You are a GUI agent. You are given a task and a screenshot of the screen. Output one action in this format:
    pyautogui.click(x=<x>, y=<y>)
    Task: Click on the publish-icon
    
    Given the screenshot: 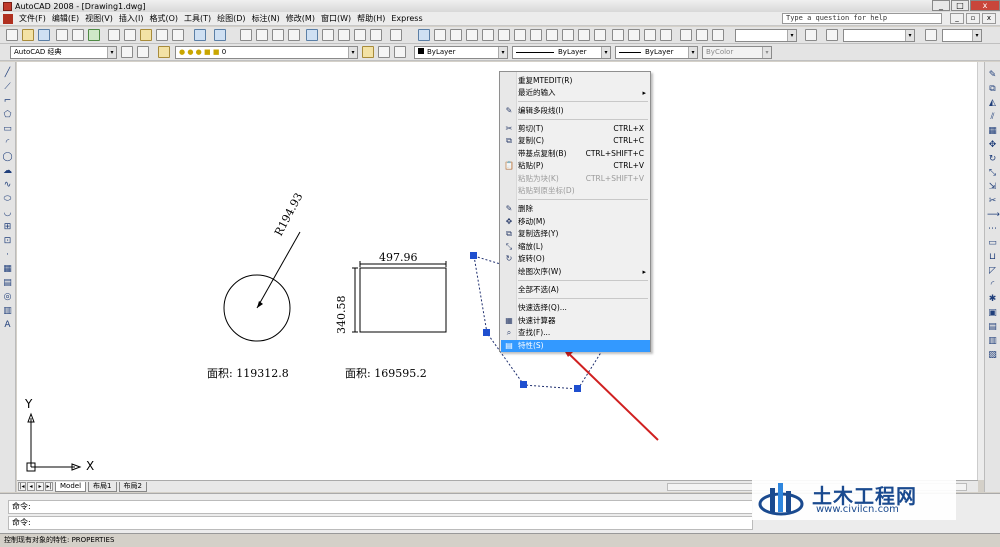 What is the action you would take?
    pyautogui.click(x=94, y=35)
    